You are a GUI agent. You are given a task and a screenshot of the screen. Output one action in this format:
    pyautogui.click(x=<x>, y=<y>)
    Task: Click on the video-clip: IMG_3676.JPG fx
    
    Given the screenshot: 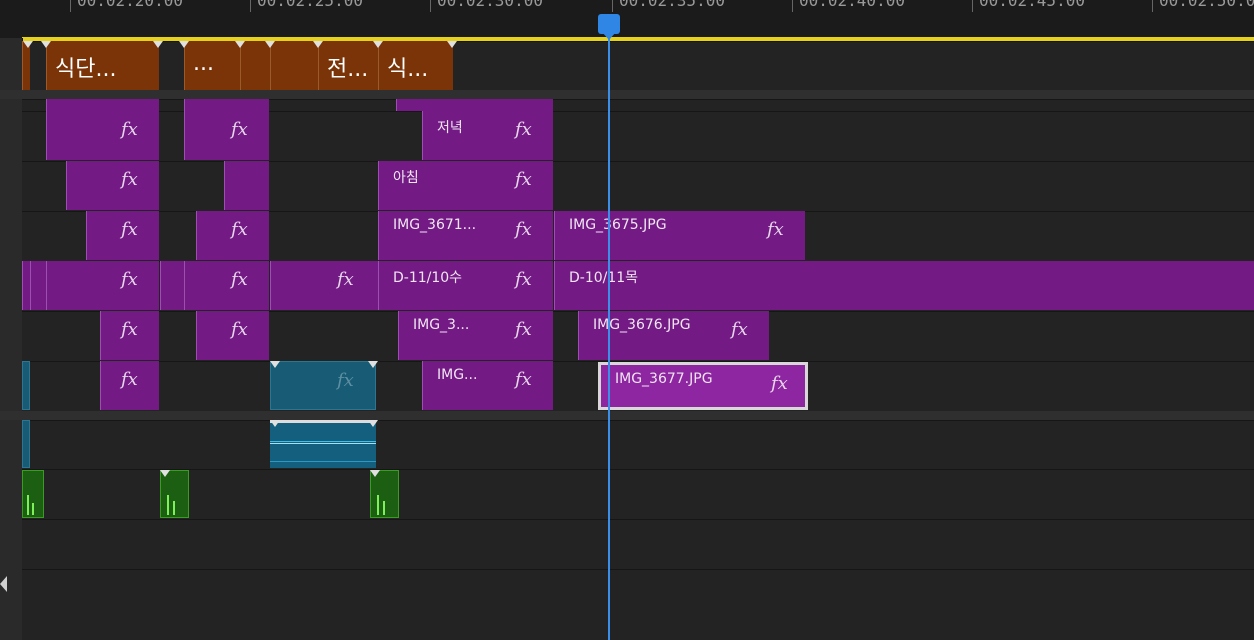 What is the action you would take?
    pyautogui.click(x=673, y=335)
    